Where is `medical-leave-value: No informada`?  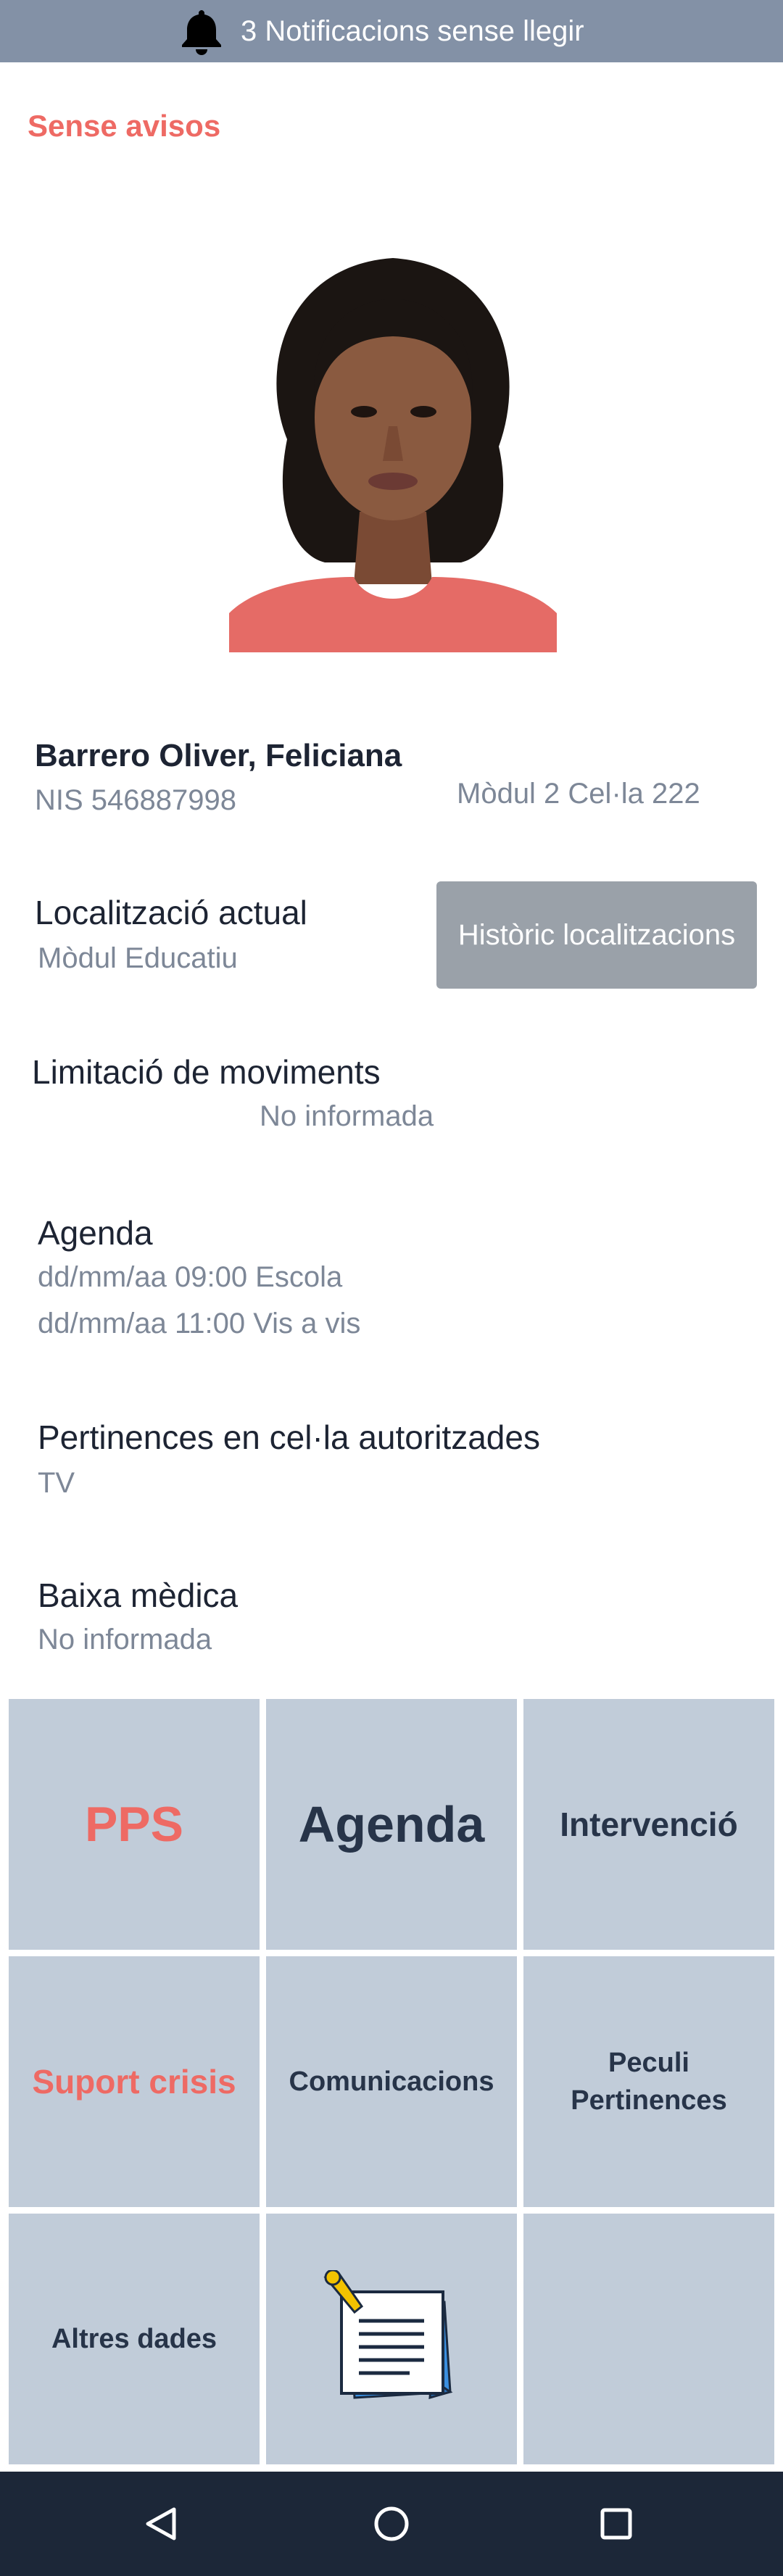
medical-leave-value: No informada is located at coordinates (125, 1639).